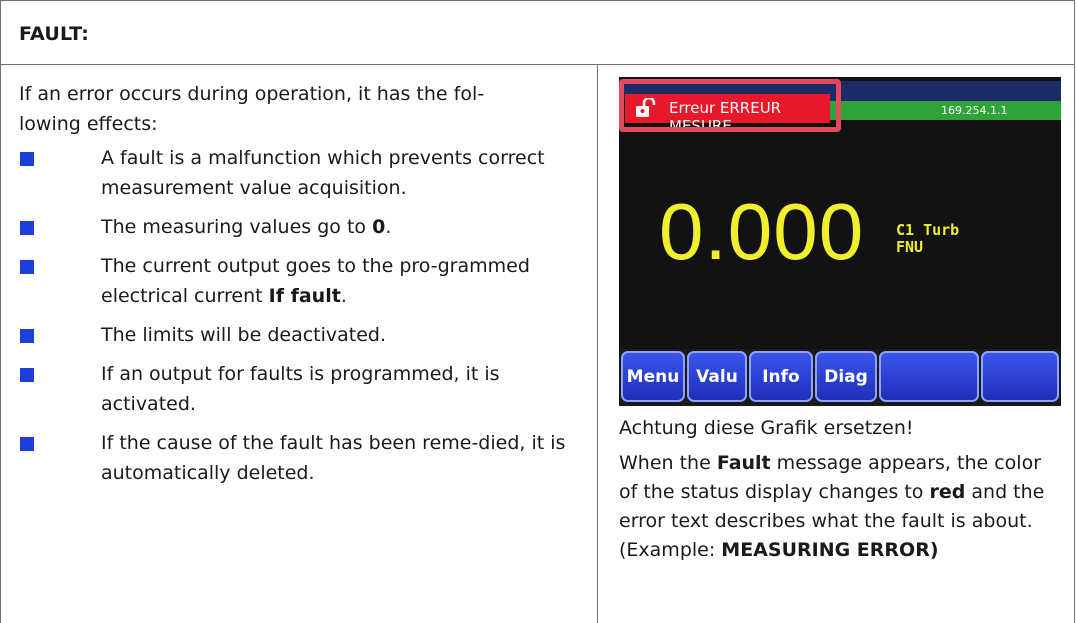 The width and height of the screenshot is (1077, 623). What do you see at coordinates (846, 376) in the screenshot?
I see `diag-button: Diag` at bounding box center [846, 376].